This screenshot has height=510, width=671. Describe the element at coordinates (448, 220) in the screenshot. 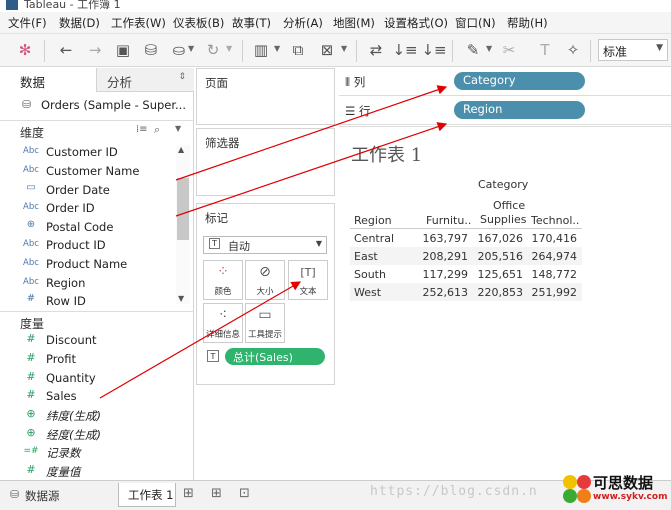

I see `column-header: Furnitu..` at that location.